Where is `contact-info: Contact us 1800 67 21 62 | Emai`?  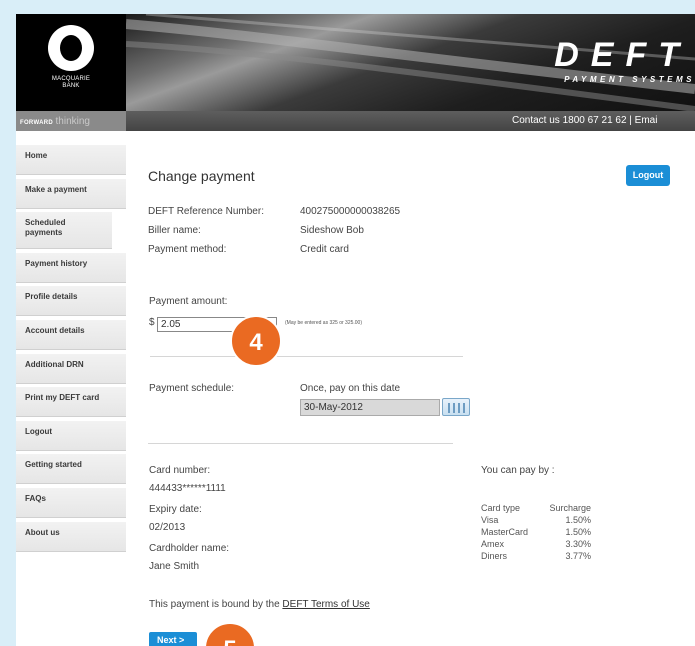 contact-info: Contact us 1800 67 21 62 | Emai is located at coordinates (584, 121).